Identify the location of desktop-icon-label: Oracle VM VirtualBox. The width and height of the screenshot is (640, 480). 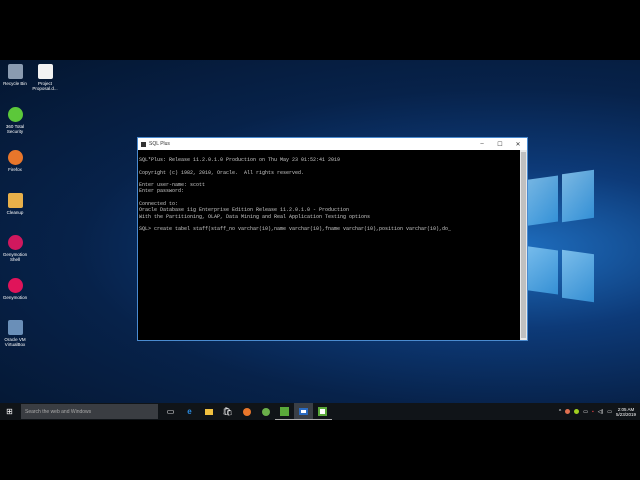
(15, 342).